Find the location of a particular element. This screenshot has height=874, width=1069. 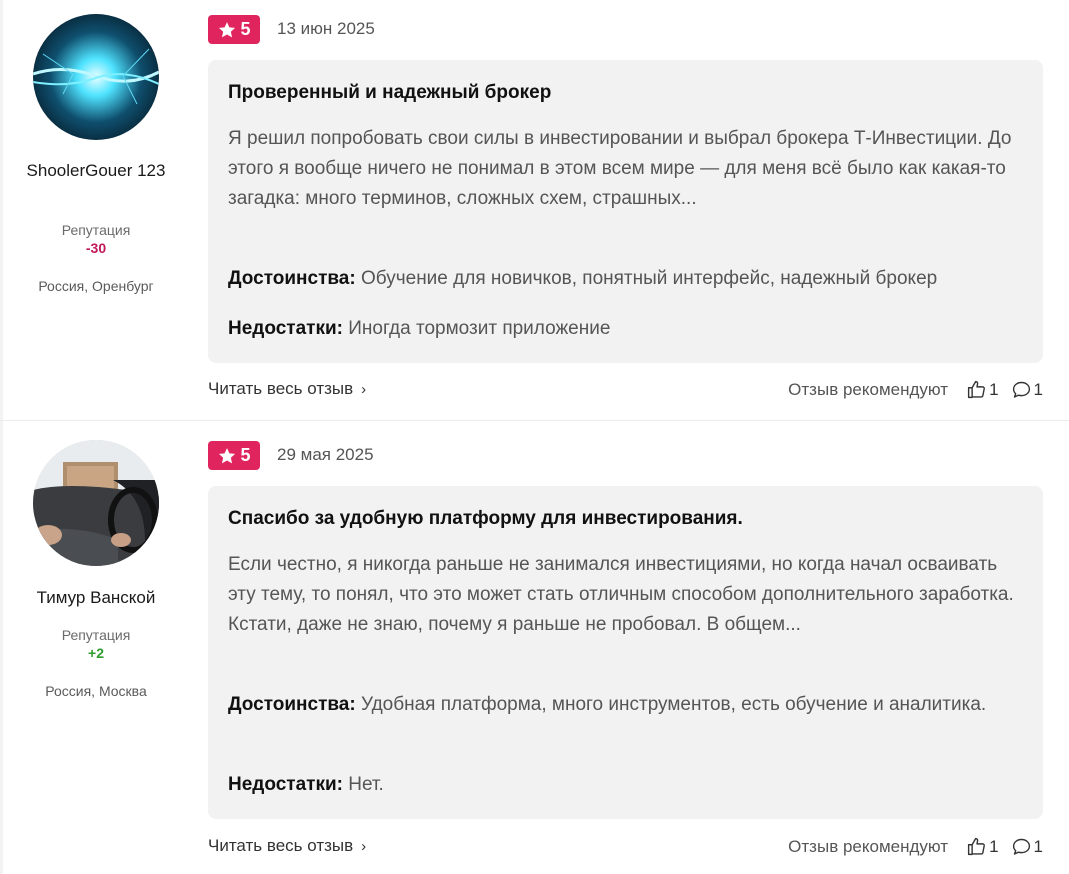

review-date: 29 мая 2025 is located at coordinates (325, 454).